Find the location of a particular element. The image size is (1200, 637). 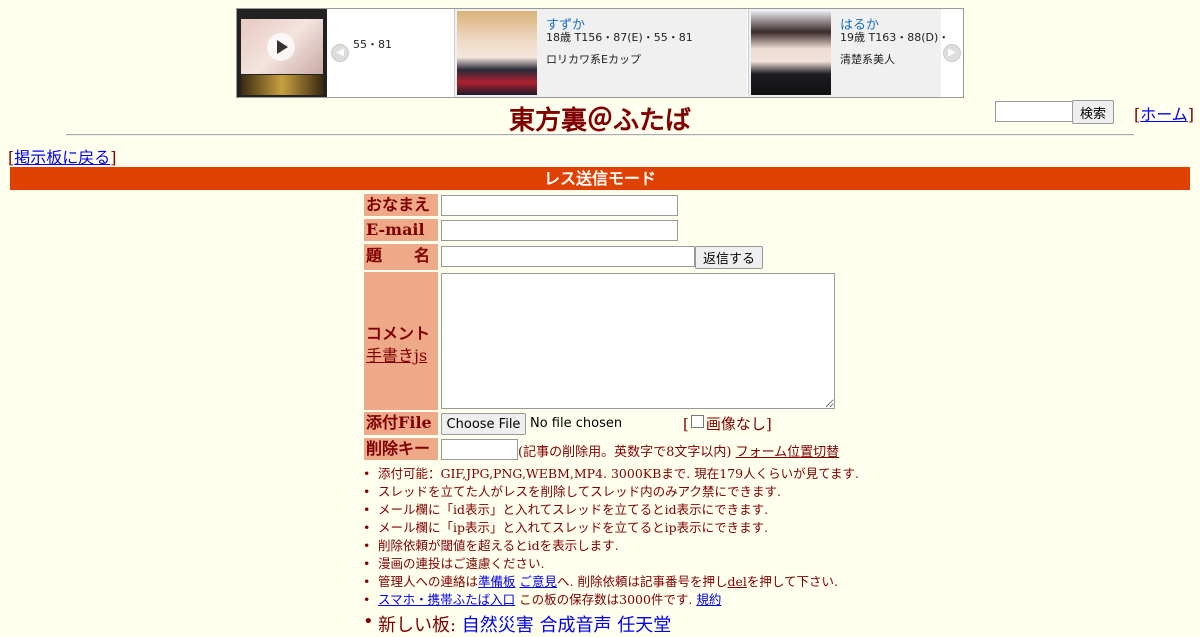

comment-textarea is located at coordinates (638, 341).